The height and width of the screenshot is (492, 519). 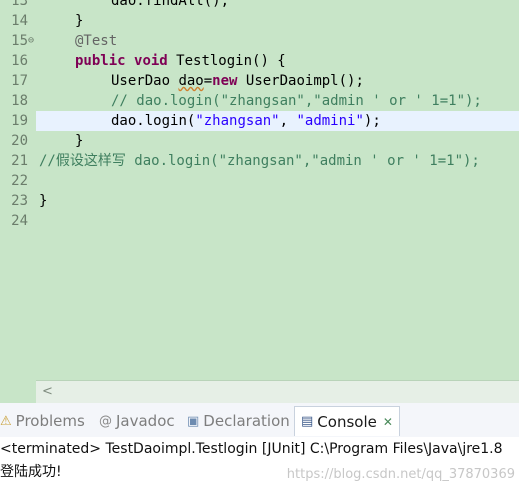 I want to click on code-line-19: dao.login("zhangsan", "admini");, so click(x=246, y=121).